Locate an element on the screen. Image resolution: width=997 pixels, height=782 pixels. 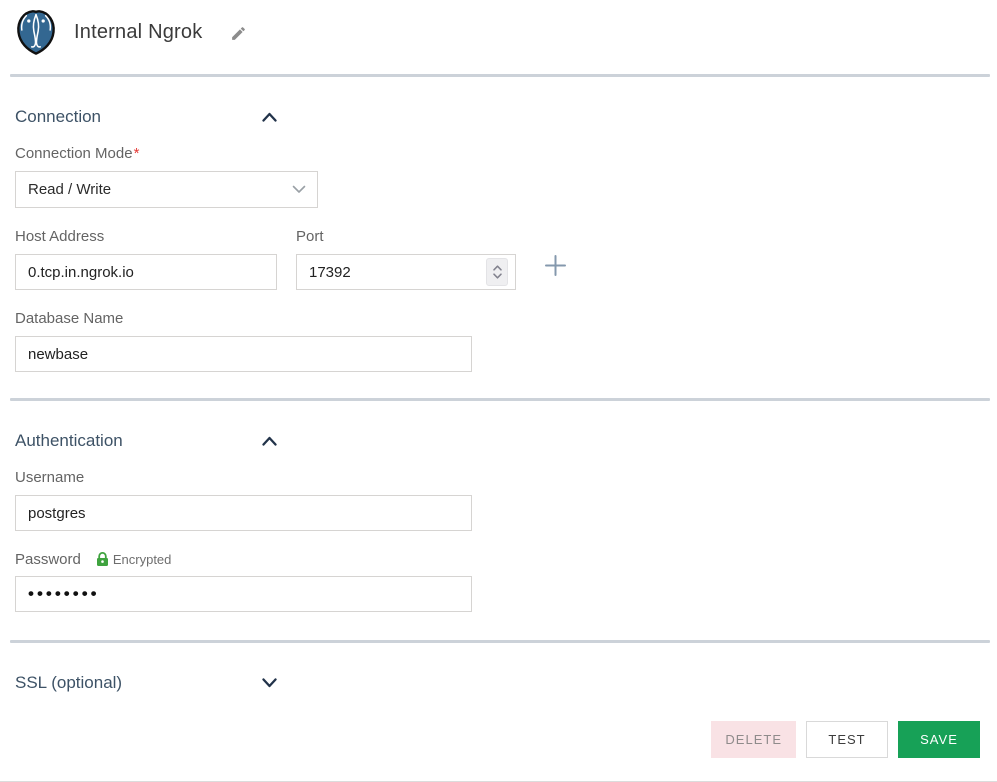
host-field: Host Address is located at coordinates (146, 249).